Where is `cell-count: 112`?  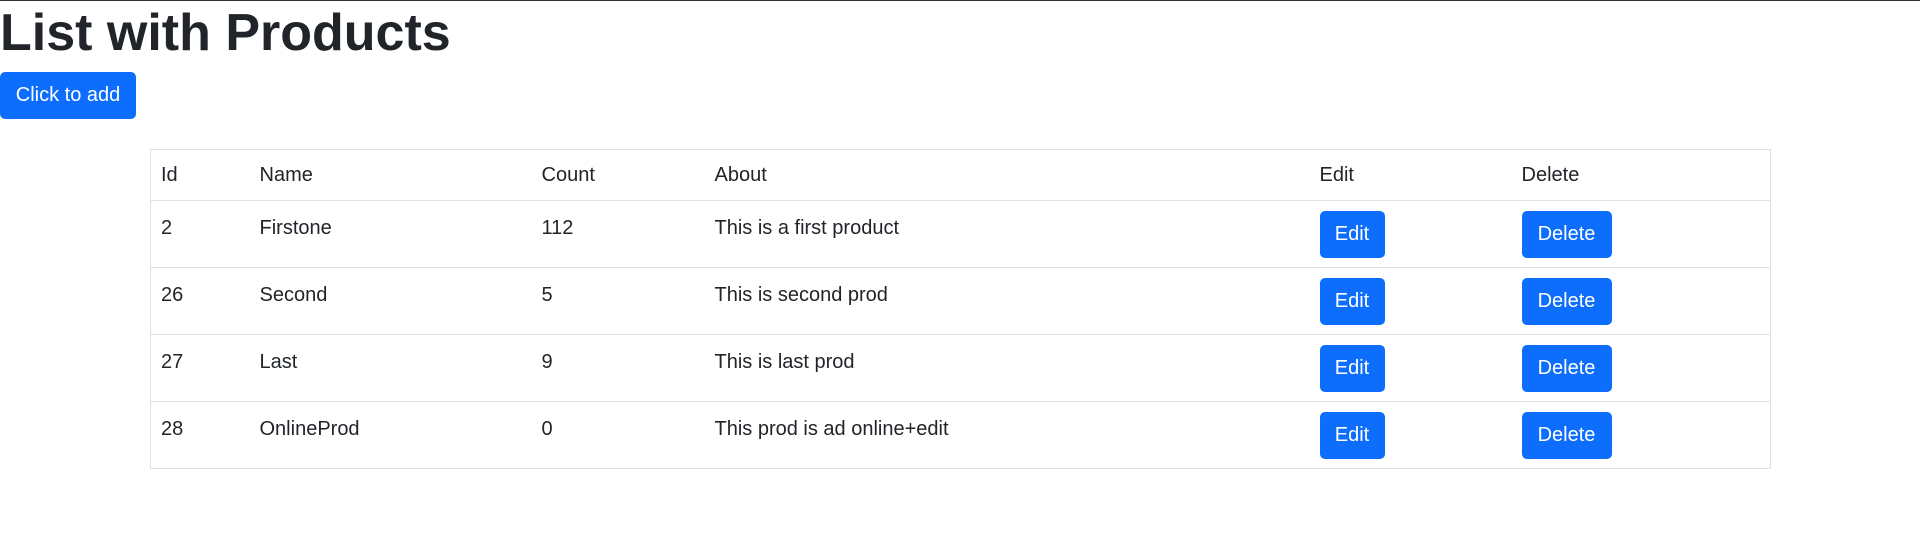
cell-count: 112 is located at coordinates (618, 234).